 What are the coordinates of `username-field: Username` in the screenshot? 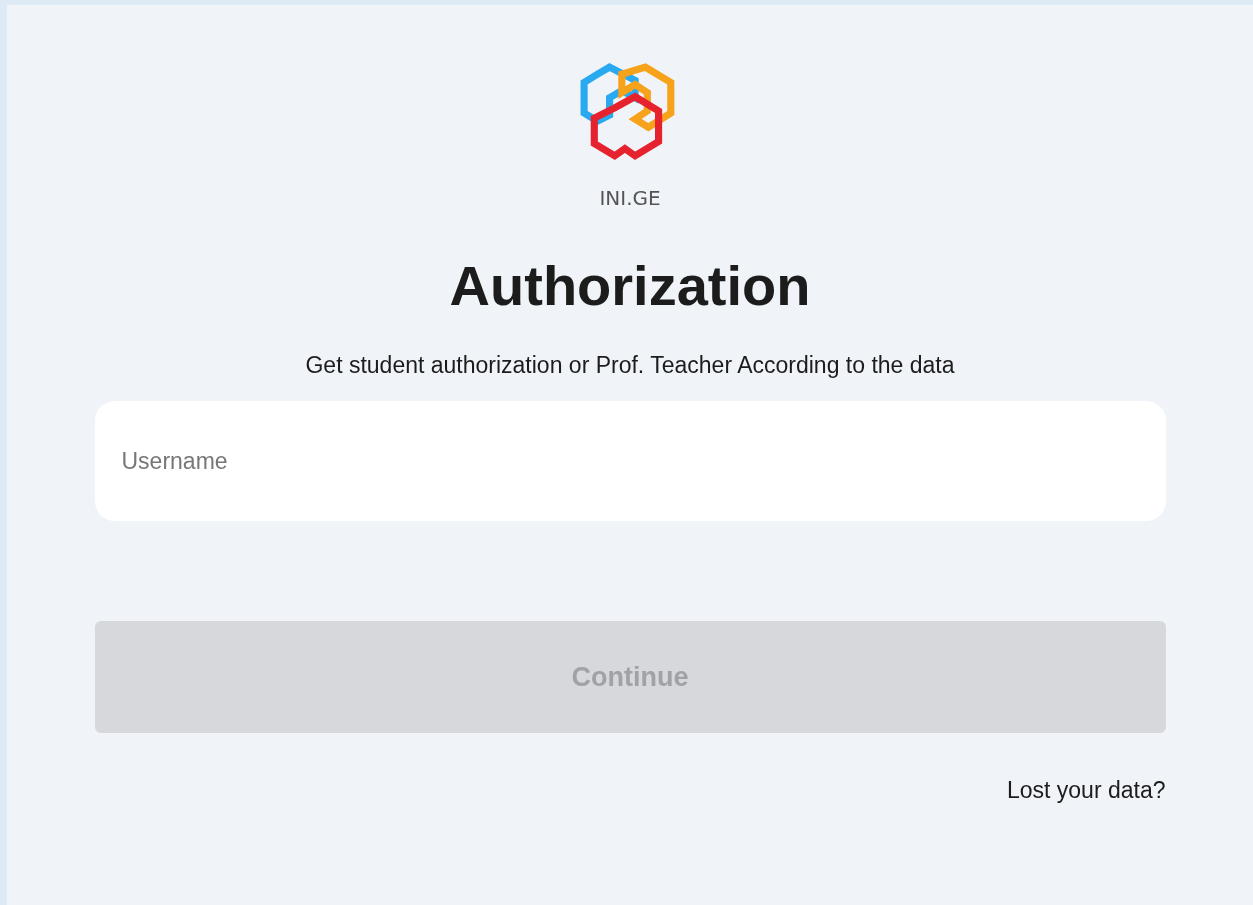 It's located at (630, 461).